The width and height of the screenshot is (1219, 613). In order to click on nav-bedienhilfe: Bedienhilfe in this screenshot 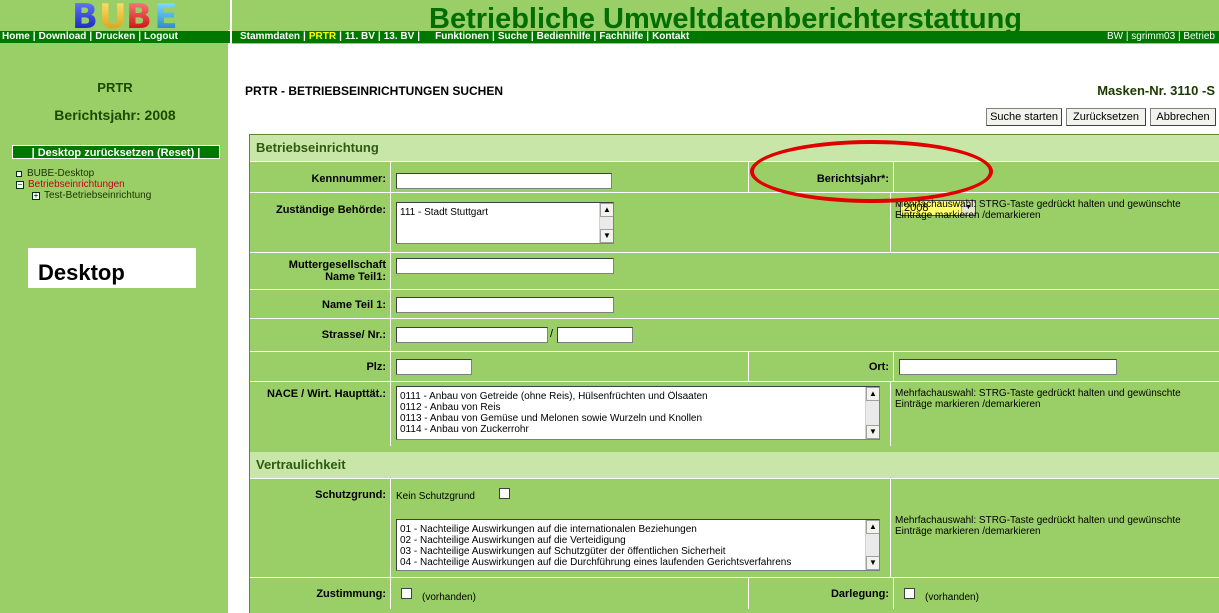, I will do `click(564, 36)`.